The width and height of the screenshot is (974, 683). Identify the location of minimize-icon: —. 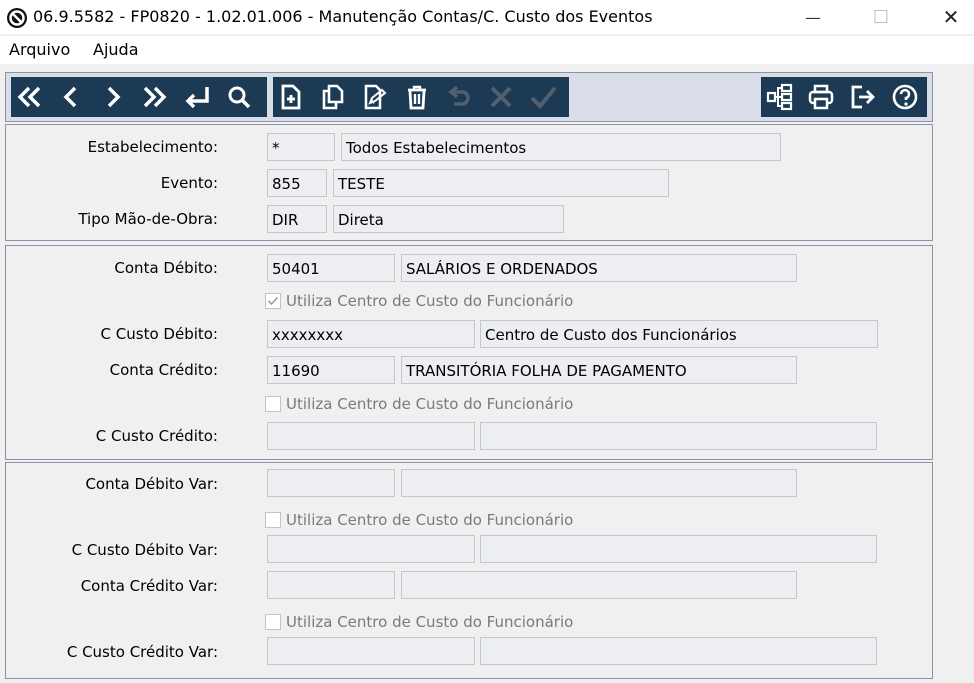
(813, 17).